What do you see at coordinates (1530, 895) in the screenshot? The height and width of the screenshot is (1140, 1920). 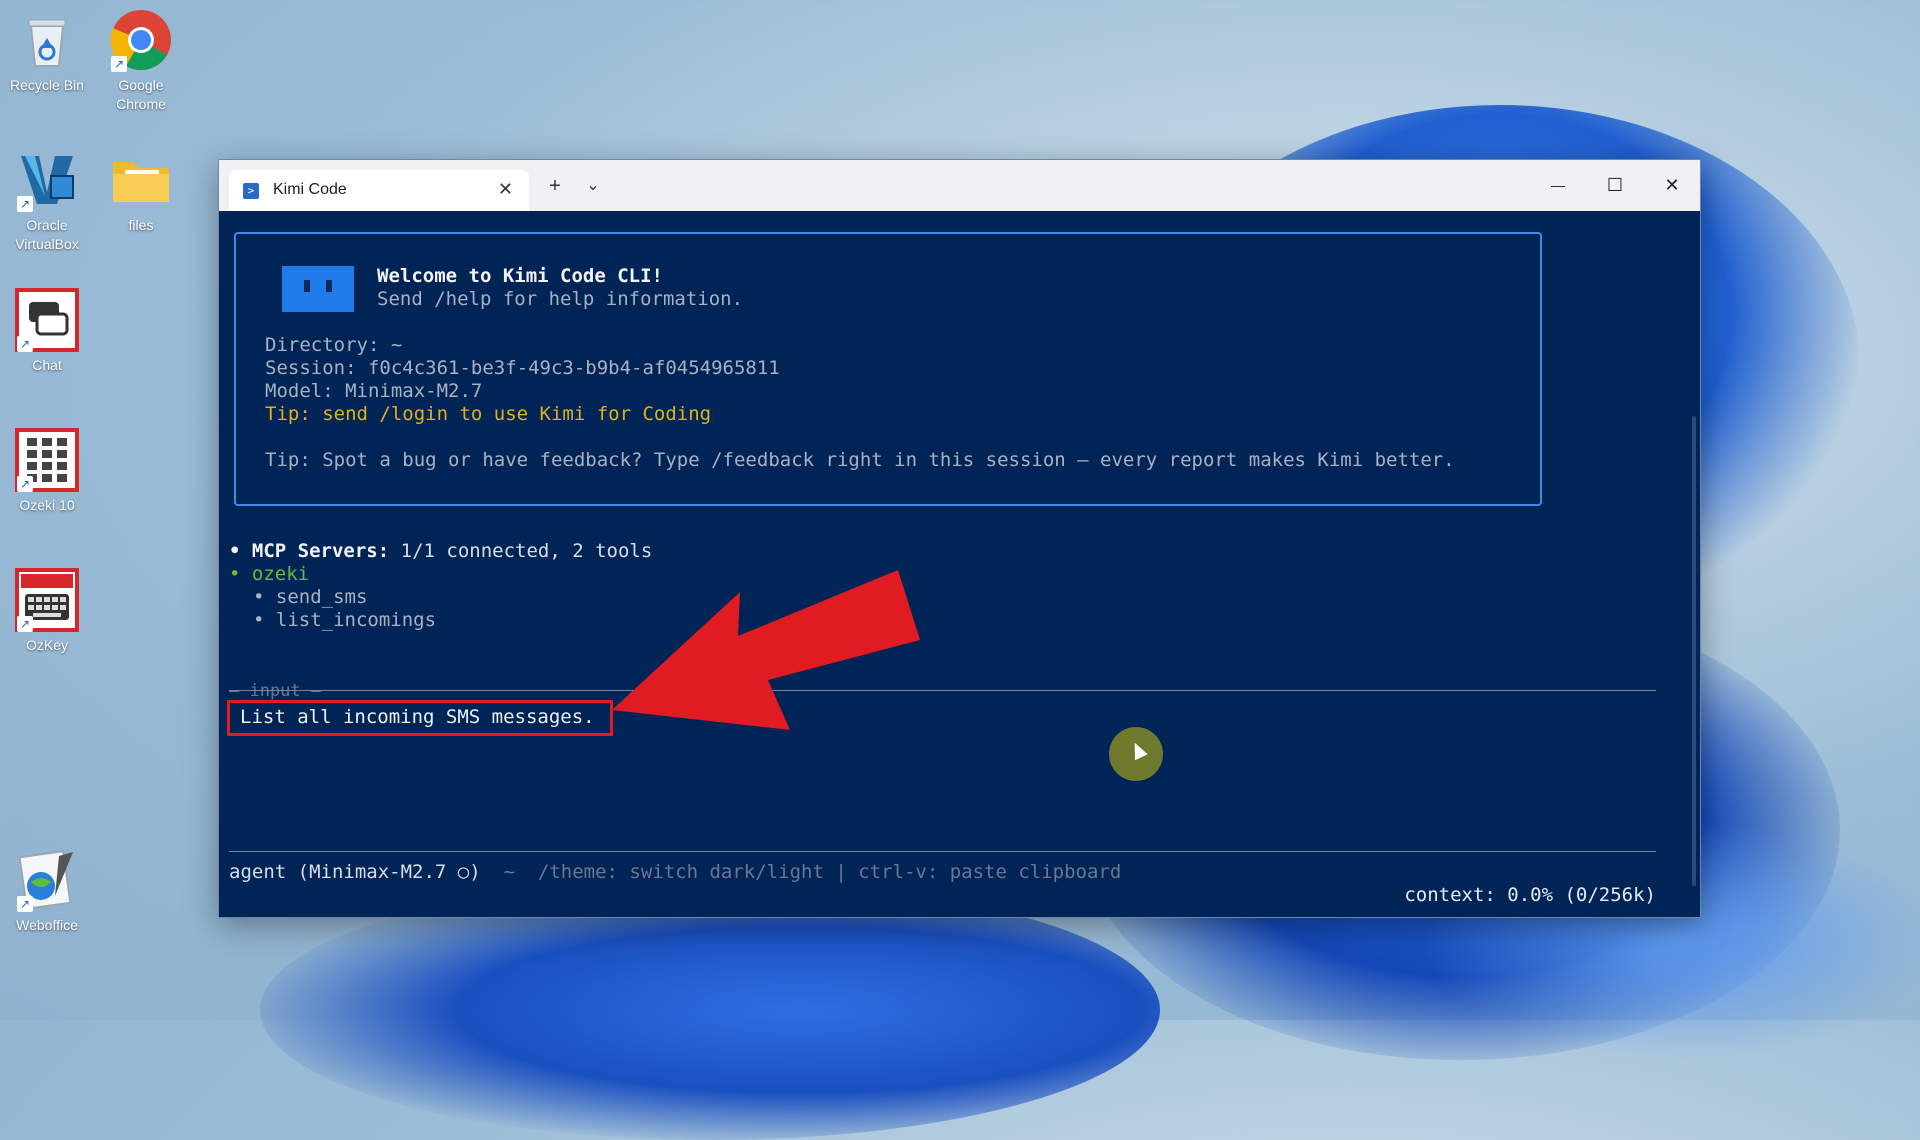 I see `context-usage: context: 0.0% (0/256k)` at bounding box center [1530, 895].